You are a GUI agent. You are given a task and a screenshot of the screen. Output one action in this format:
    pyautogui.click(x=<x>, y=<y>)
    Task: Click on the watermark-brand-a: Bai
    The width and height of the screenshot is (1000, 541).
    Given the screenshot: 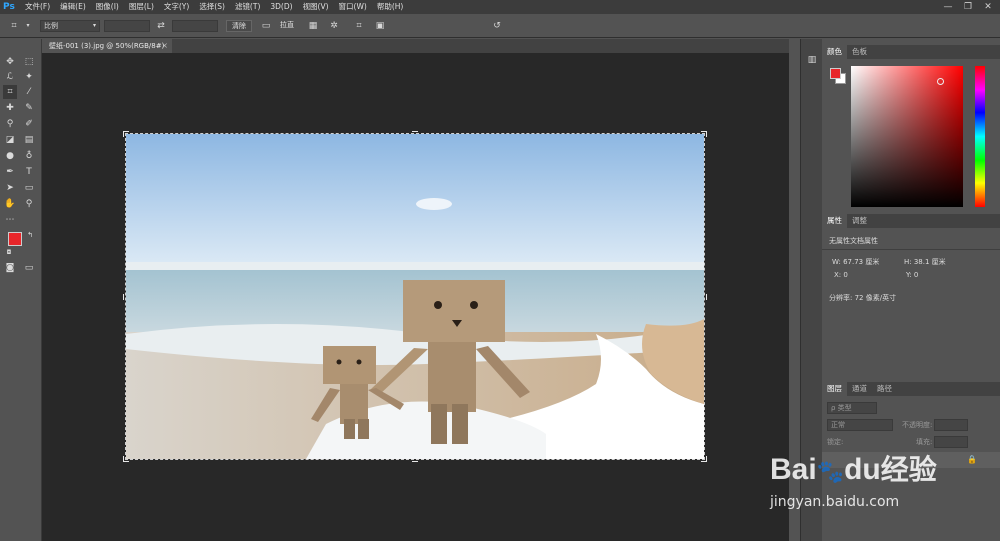 What is the action you would take?
    pyautogui.click(x=793, y=469)
    